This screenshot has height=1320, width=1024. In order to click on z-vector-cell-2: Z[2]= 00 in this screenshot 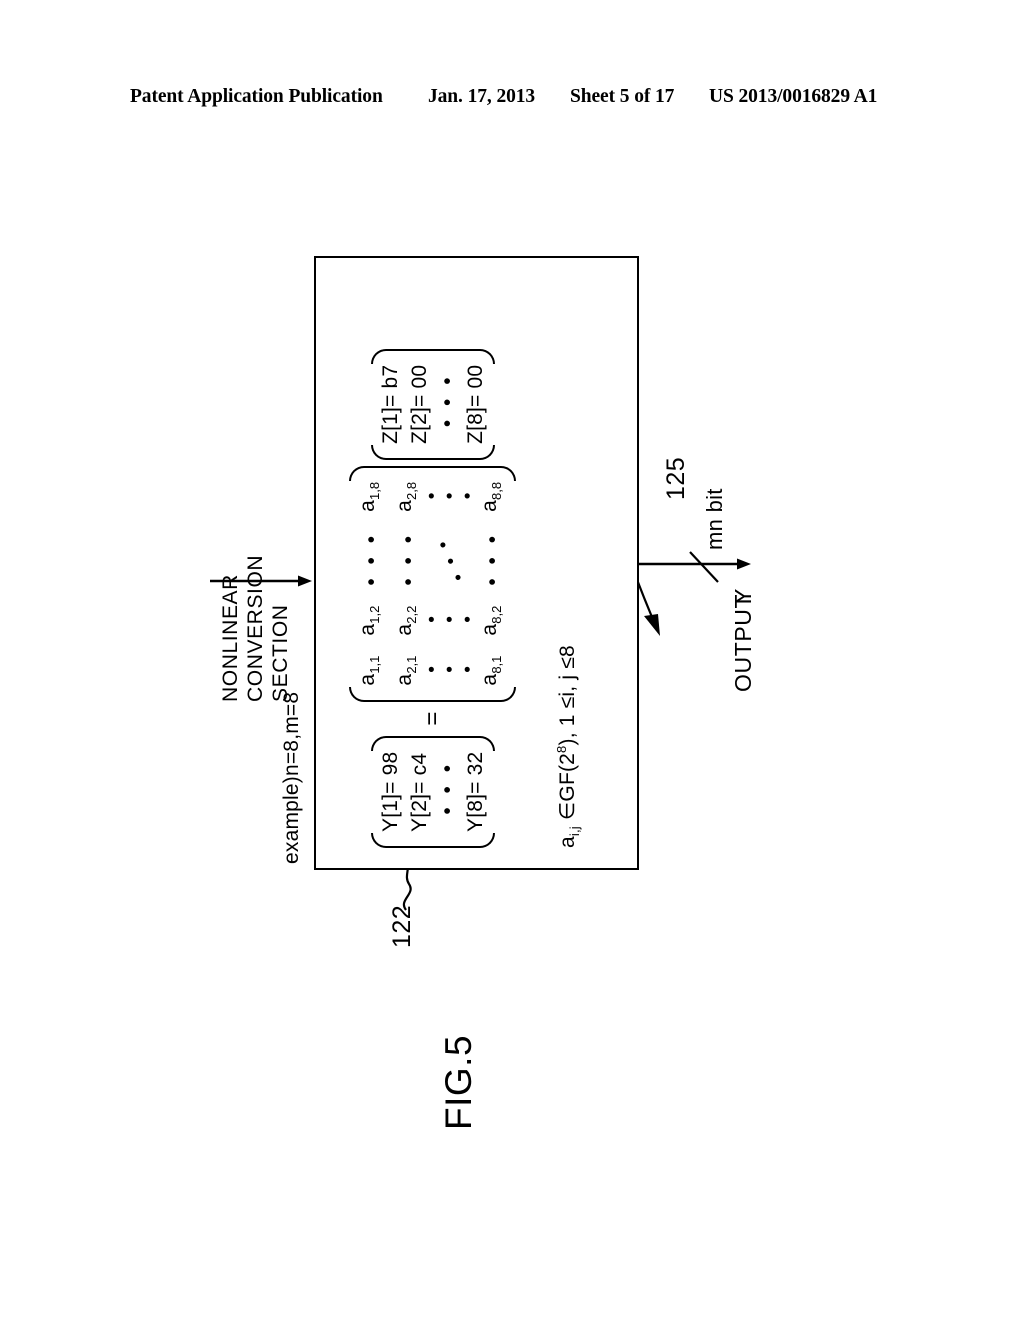, I will do `click(419, 404)`.